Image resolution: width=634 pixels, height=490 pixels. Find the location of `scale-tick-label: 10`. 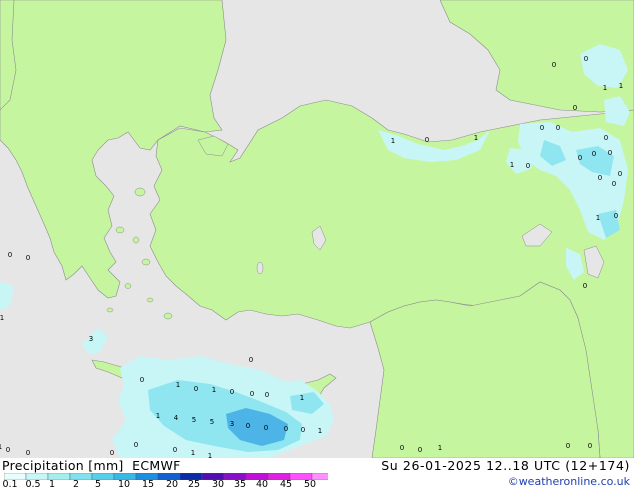

scale-tick-label: 10 is located at coordinates (124, 484).